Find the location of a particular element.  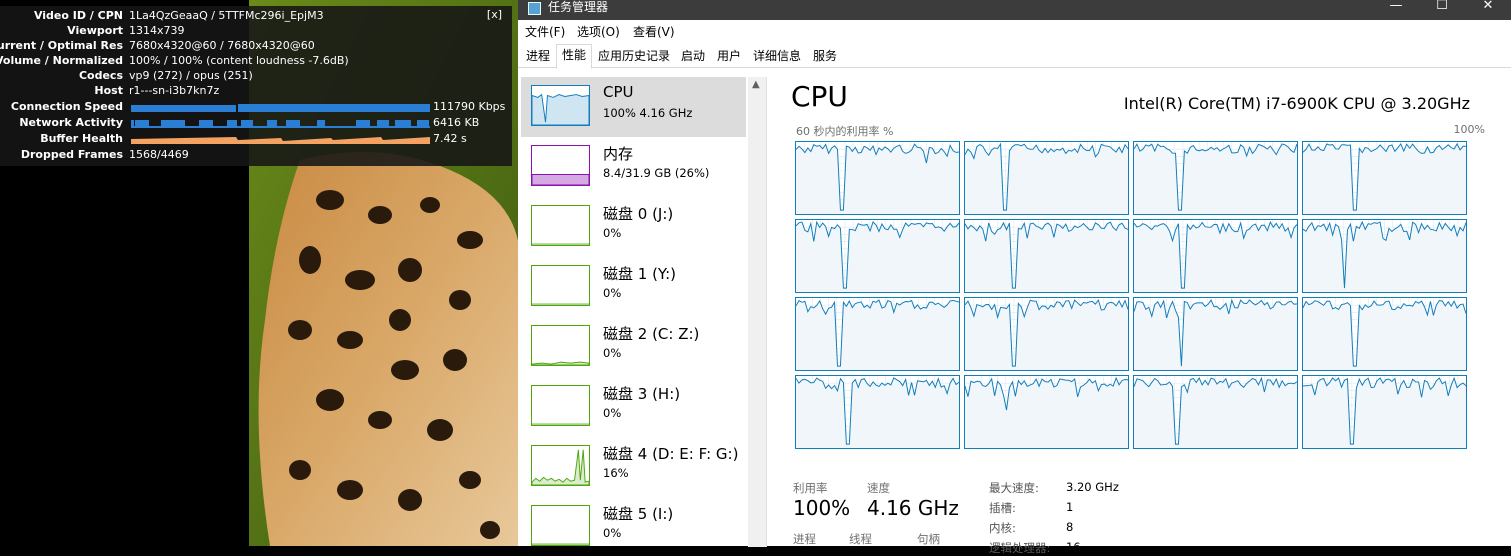

stats-label: Codecs is located at coordinates (100, 75).